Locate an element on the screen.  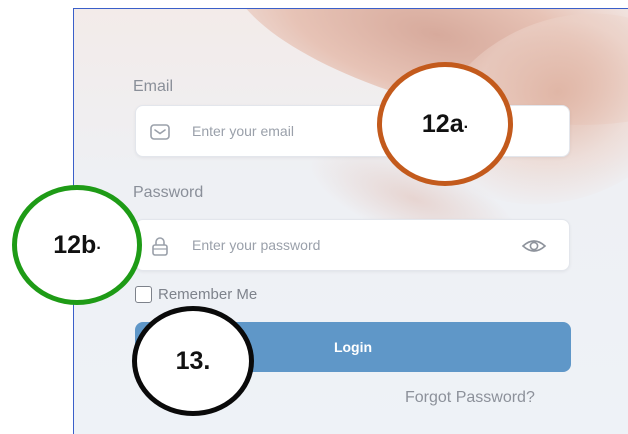
remember-me-label: Remember Me is located at coordinates (208, 294).